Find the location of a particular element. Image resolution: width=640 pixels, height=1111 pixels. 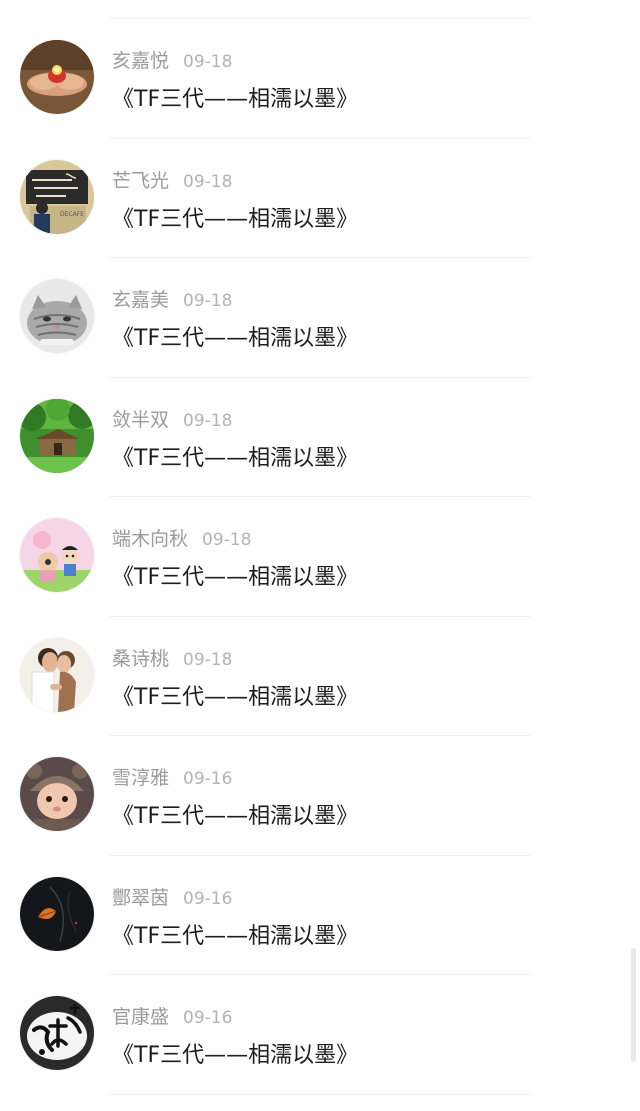

scrollbar-thumb is located at coordinates (633, 1005).